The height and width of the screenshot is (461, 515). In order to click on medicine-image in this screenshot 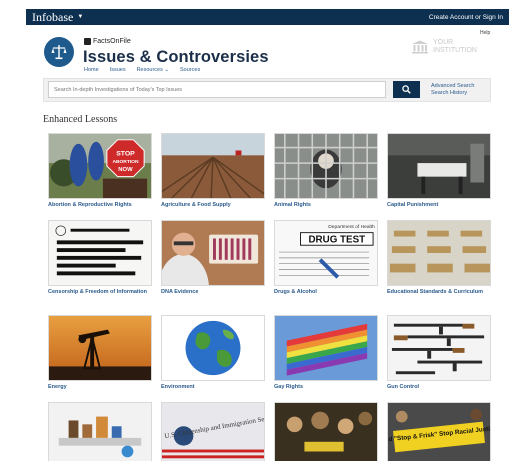, I will do `click(100, 431)`.